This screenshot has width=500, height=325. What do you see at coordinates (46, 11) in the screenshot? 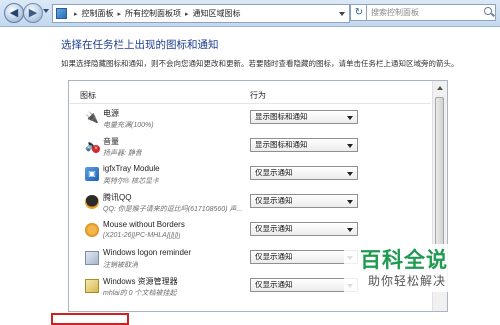
I see `recent-pages-dropdown` at bounding box center [46, 11].